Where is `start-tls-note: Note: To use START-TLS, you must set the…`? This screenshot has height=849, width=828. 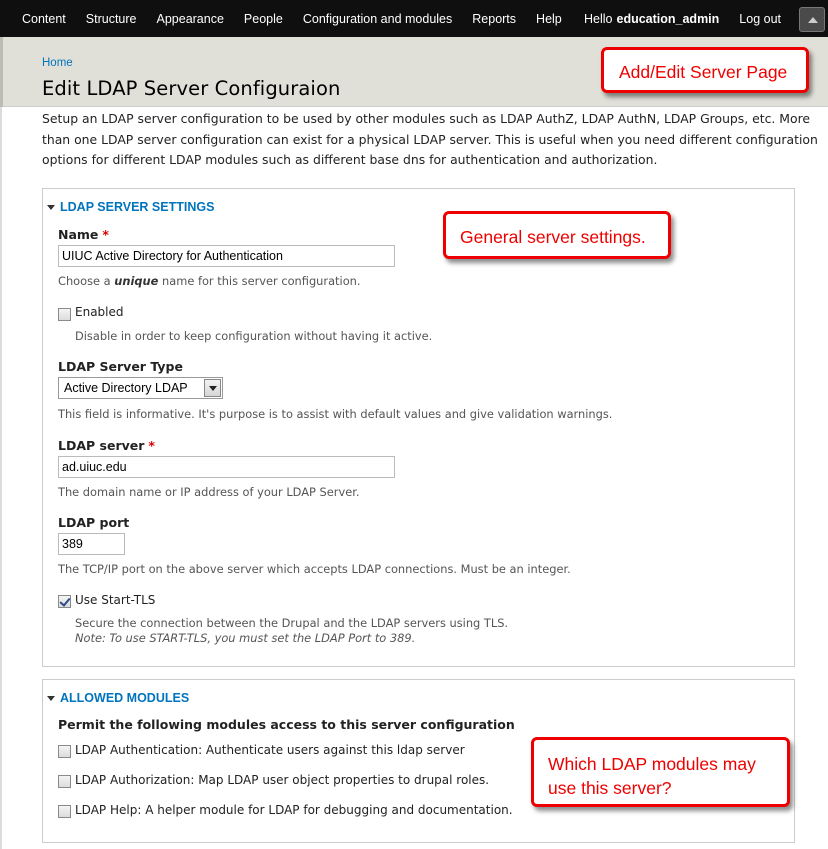
start-tls-note: Note: To use START-TLS, you must set the… is located at coordinates (245, 638).